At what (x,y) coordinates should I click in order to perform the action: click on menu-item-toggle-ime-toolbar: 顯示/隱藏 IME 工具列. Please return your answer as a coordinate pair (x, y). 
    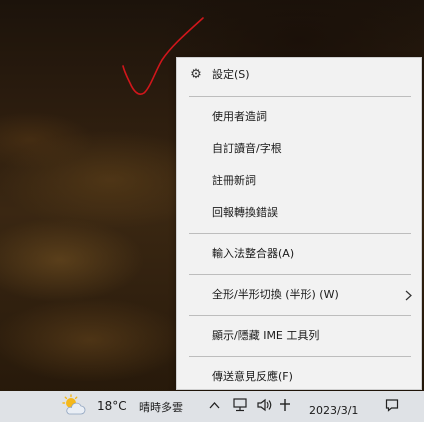
    Looking at the image, I should click on (299, 336).